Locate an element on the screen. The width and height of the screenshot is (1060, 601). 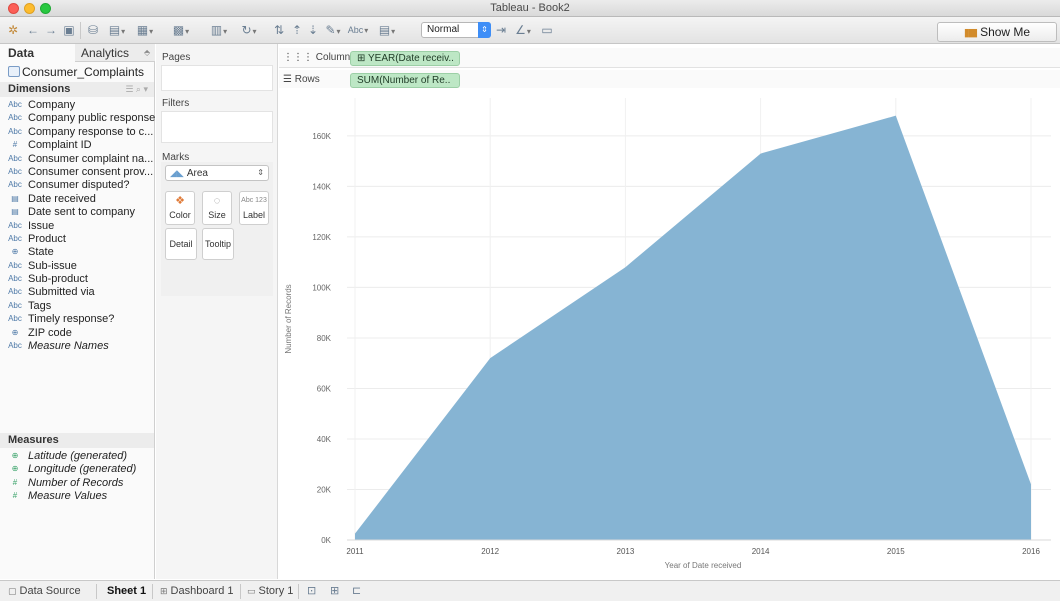
columns-shelf-label: ⋮⋮⋮ Columns is located at coordinates (319, 57).